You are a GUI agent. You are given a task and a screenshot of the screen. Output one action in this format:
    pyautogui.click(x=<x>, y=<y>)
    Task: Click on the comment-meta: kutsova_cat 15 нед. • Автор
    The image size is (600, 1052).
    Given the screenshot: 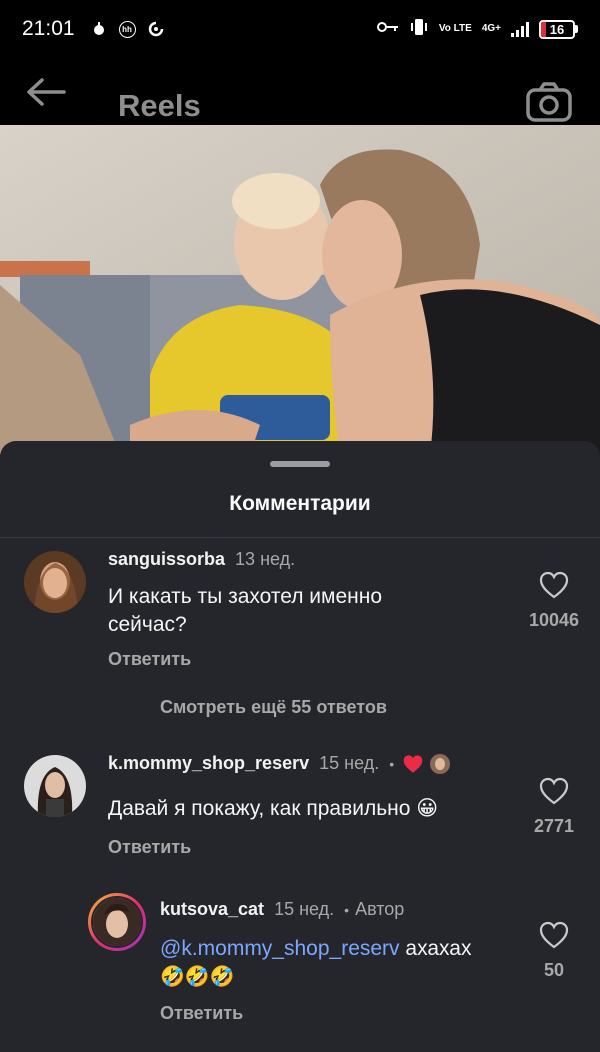 What is the action you would take?
    pyautogui.click(x=282, y=909)
    